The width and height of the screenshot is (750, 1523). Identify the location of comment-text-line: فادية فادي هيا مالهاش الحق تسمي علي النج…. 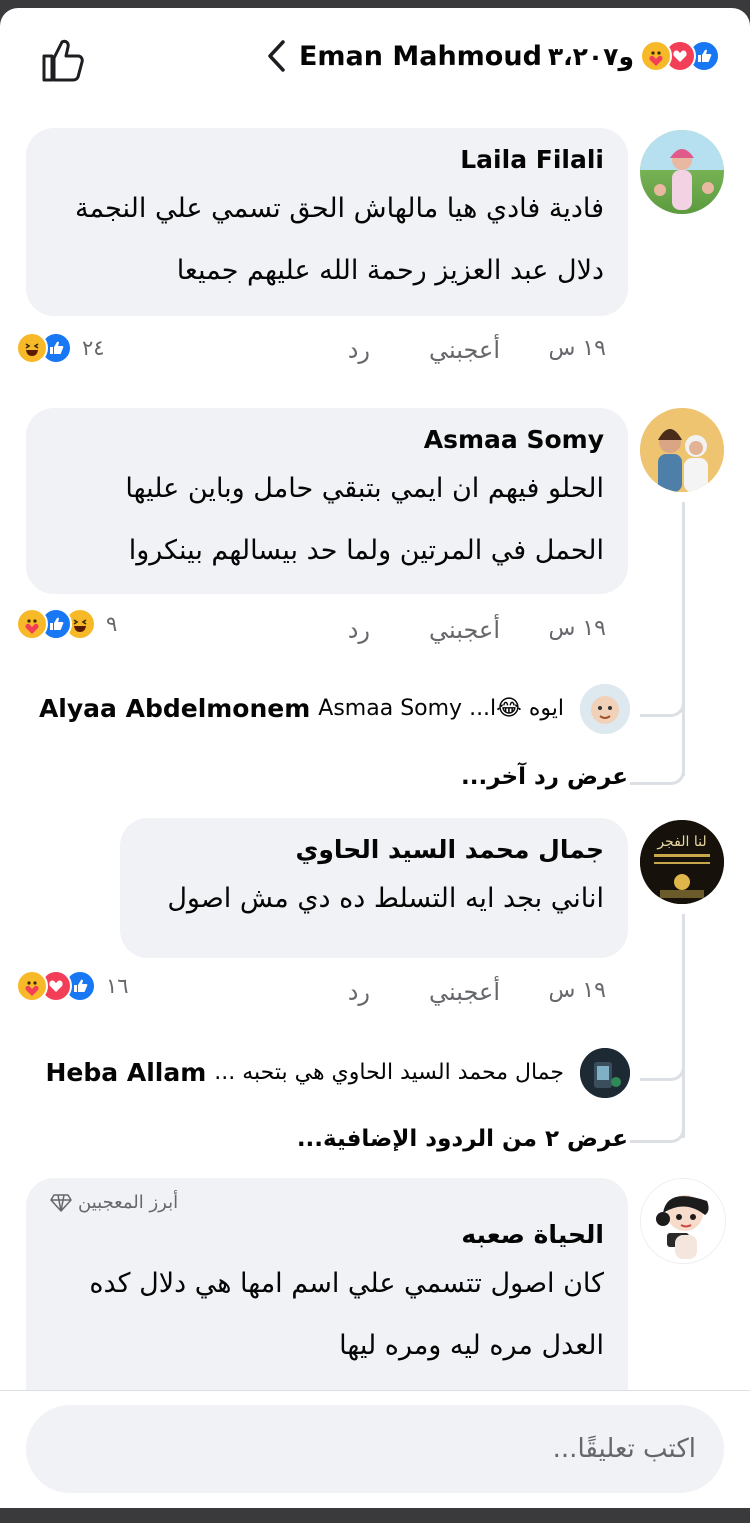
(339, 208).